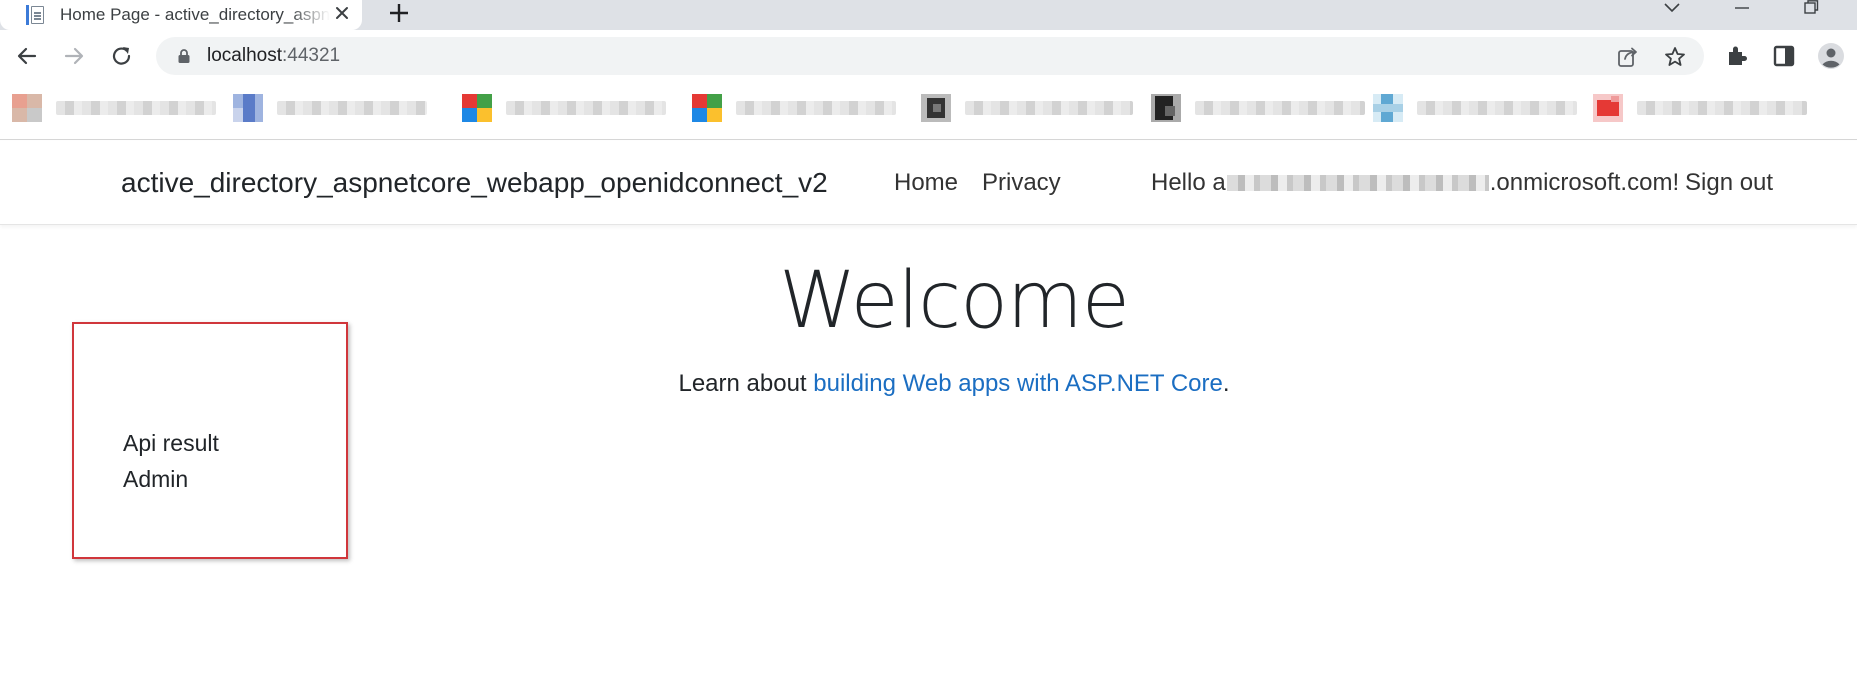 The width and height of the screenshot is (1857, 680). What do you see at coordinates (1357, 183) in the screenshot?
I see `redacted-username` at bounding box center [1357, 183].